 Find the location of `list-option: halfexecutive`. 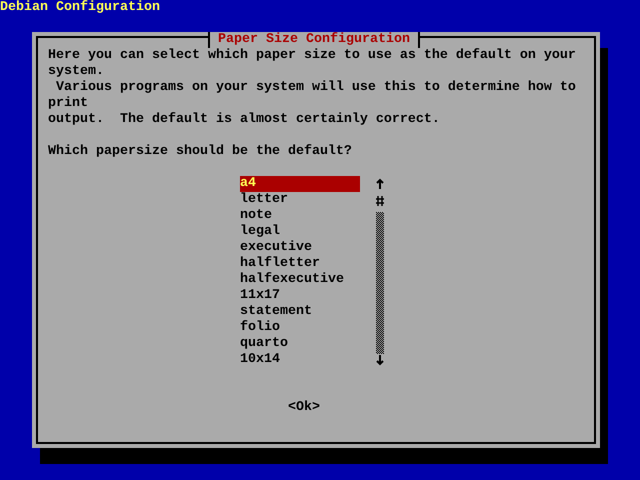

list-option: halfexecutive is located at coordinates (300, 280).